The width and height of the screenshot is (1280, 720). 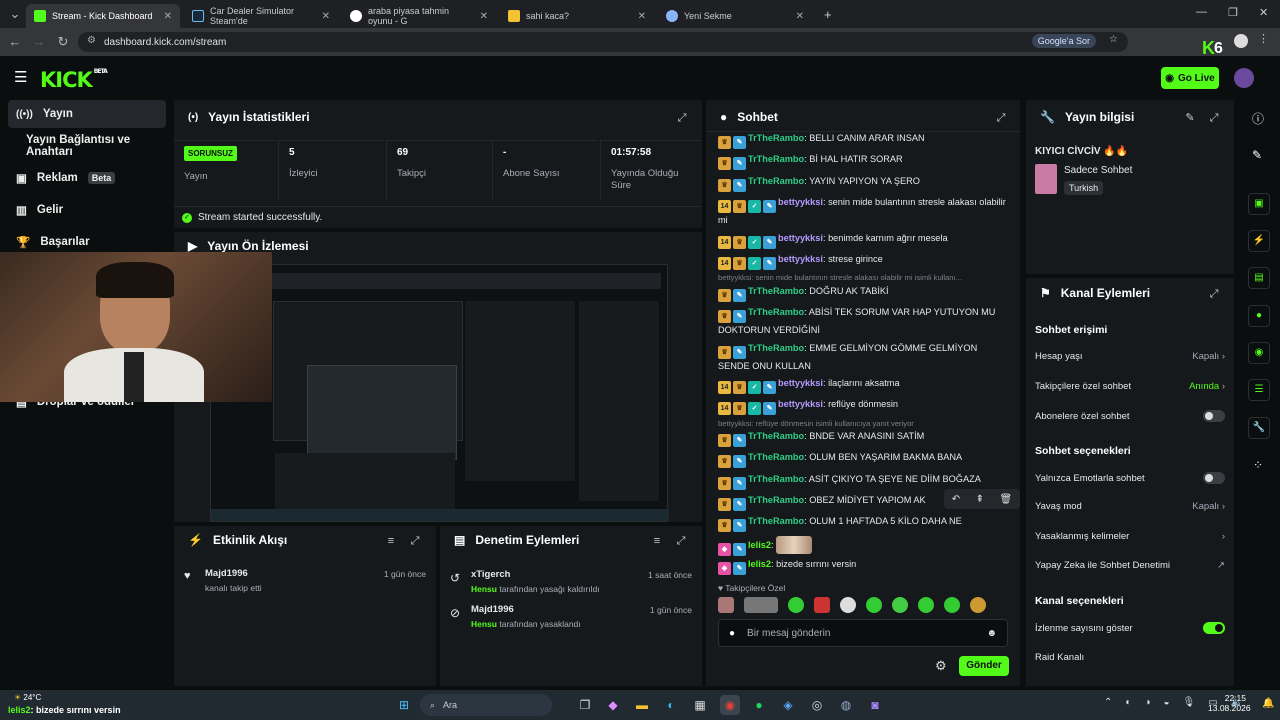 I want to click on show-views-toggle, so click(x=1214, y=628).